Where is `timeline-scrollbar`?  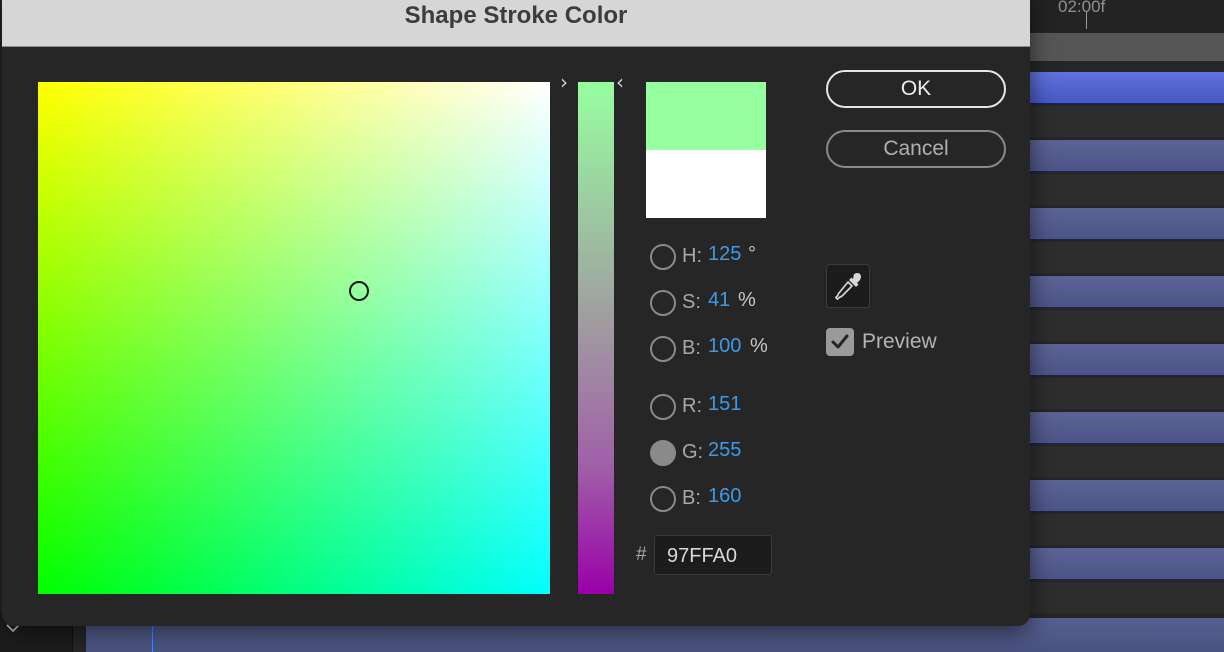 timeline-scrollbar is located at coordinates (1112, 47).